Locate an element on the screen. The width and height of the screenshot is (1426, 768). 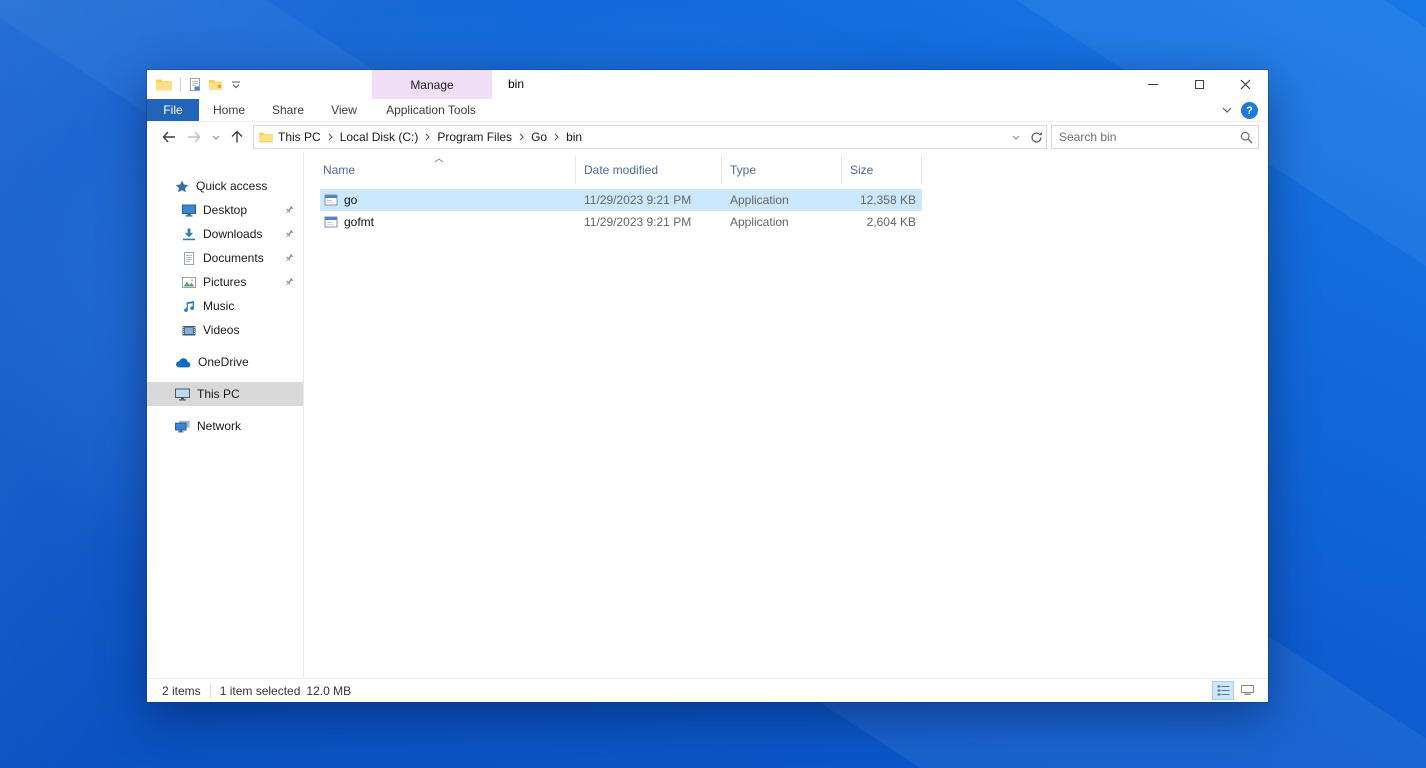
breadcrumb-local-disk: Local Disk (C:) is located at coordinates (379, 137).